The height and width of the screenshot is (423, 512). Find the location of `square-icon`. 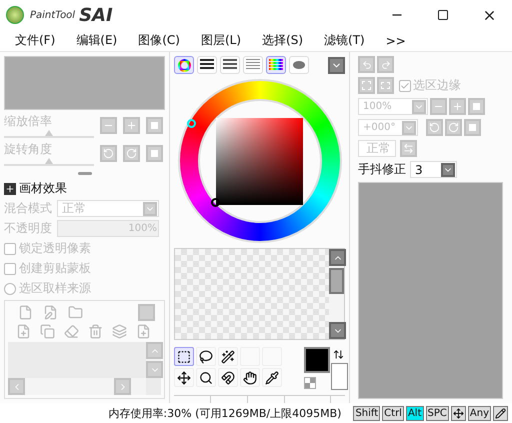

square-icon is located at coordinates (472, 127).